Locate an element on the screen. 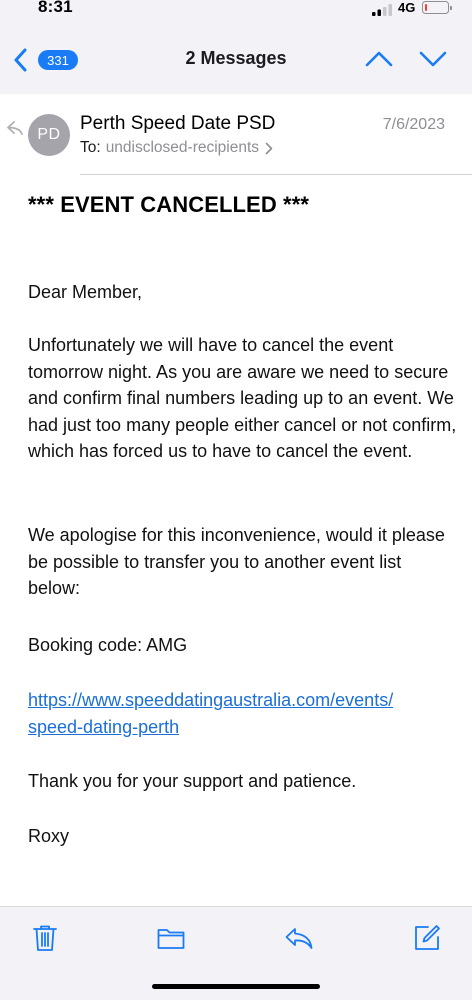  status-time: 8:31 is located at coordinates (55, 8).